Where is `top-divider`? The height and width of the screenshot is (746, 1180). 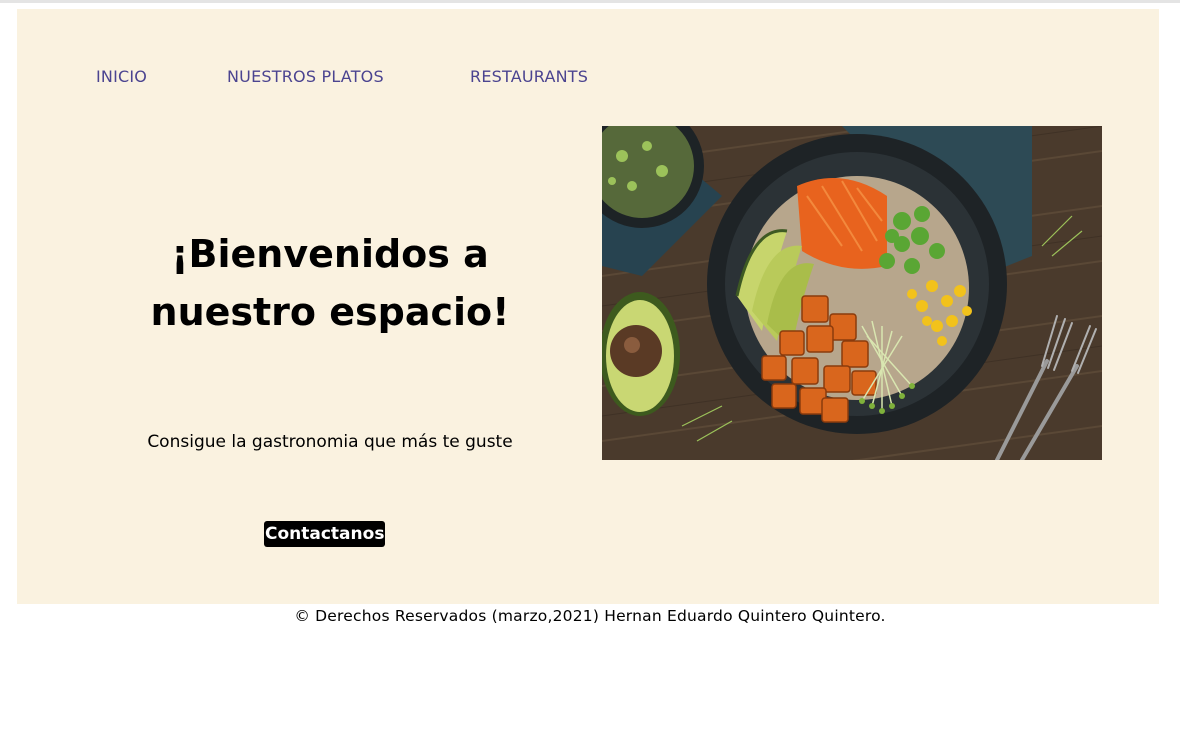 top-divider is located at coordinates (590, 1).